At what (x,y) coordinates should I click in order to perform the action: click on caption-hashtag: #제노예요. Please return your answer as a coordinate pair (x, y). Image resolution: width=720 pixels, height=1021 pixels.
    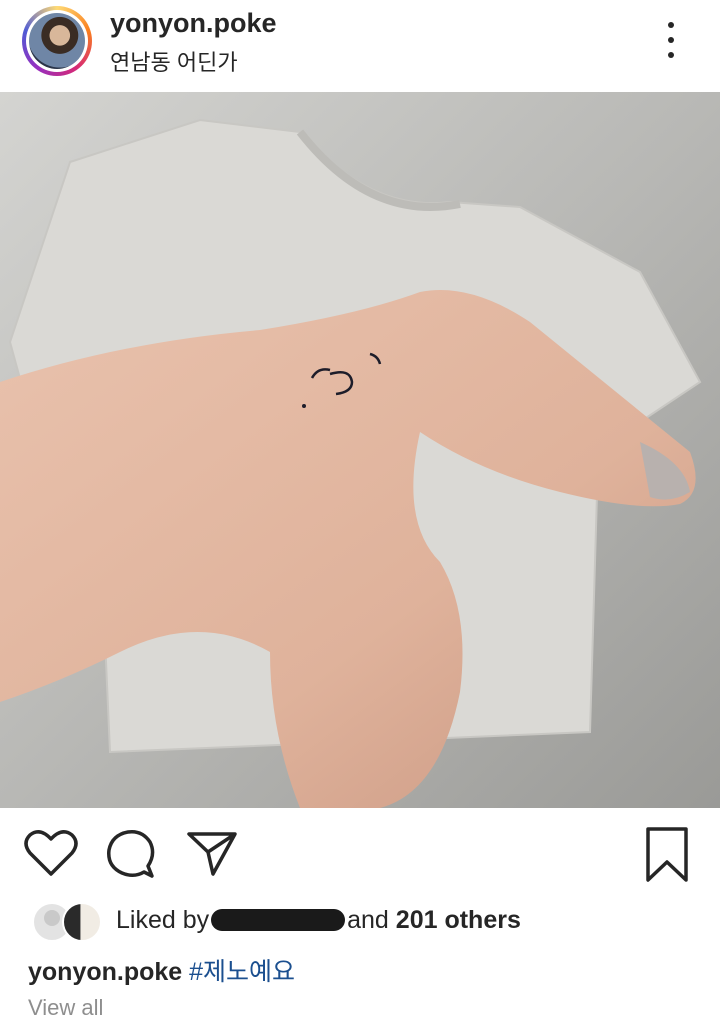
    Looking at the image, I should click on (242, 972).